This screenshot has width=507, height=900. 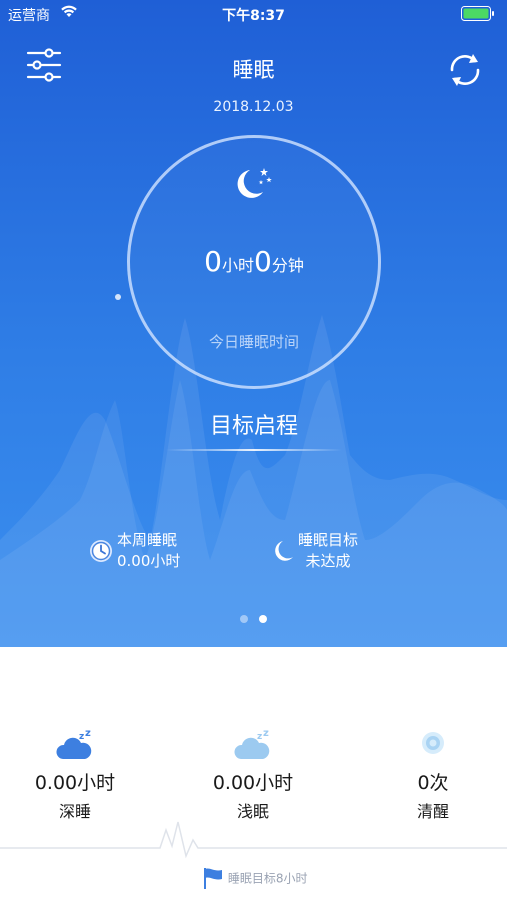 I want to click on crescent-moon-icon, so click(x=284, y=551).